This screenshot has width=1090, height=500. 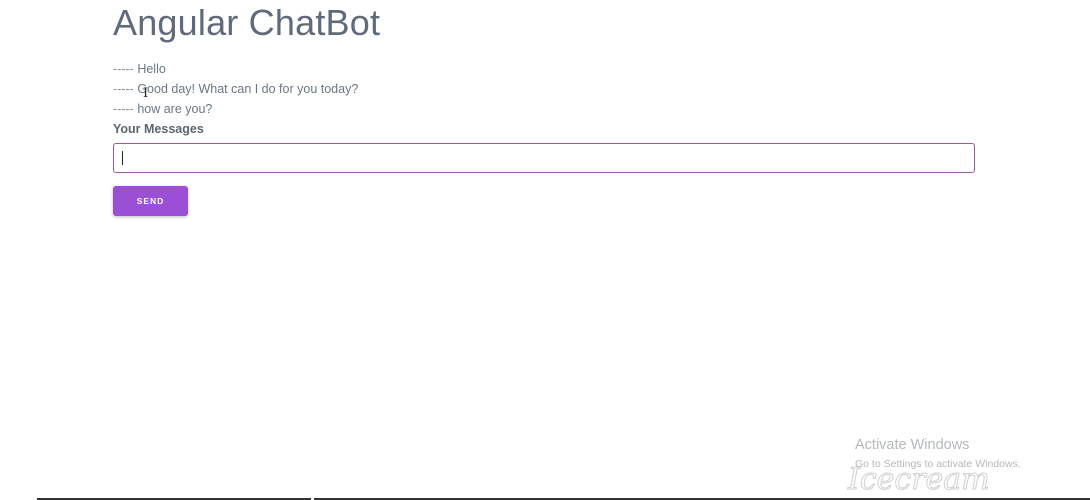 I want to click on page-title: Angular ChatBot, so click(x=247, y=22).